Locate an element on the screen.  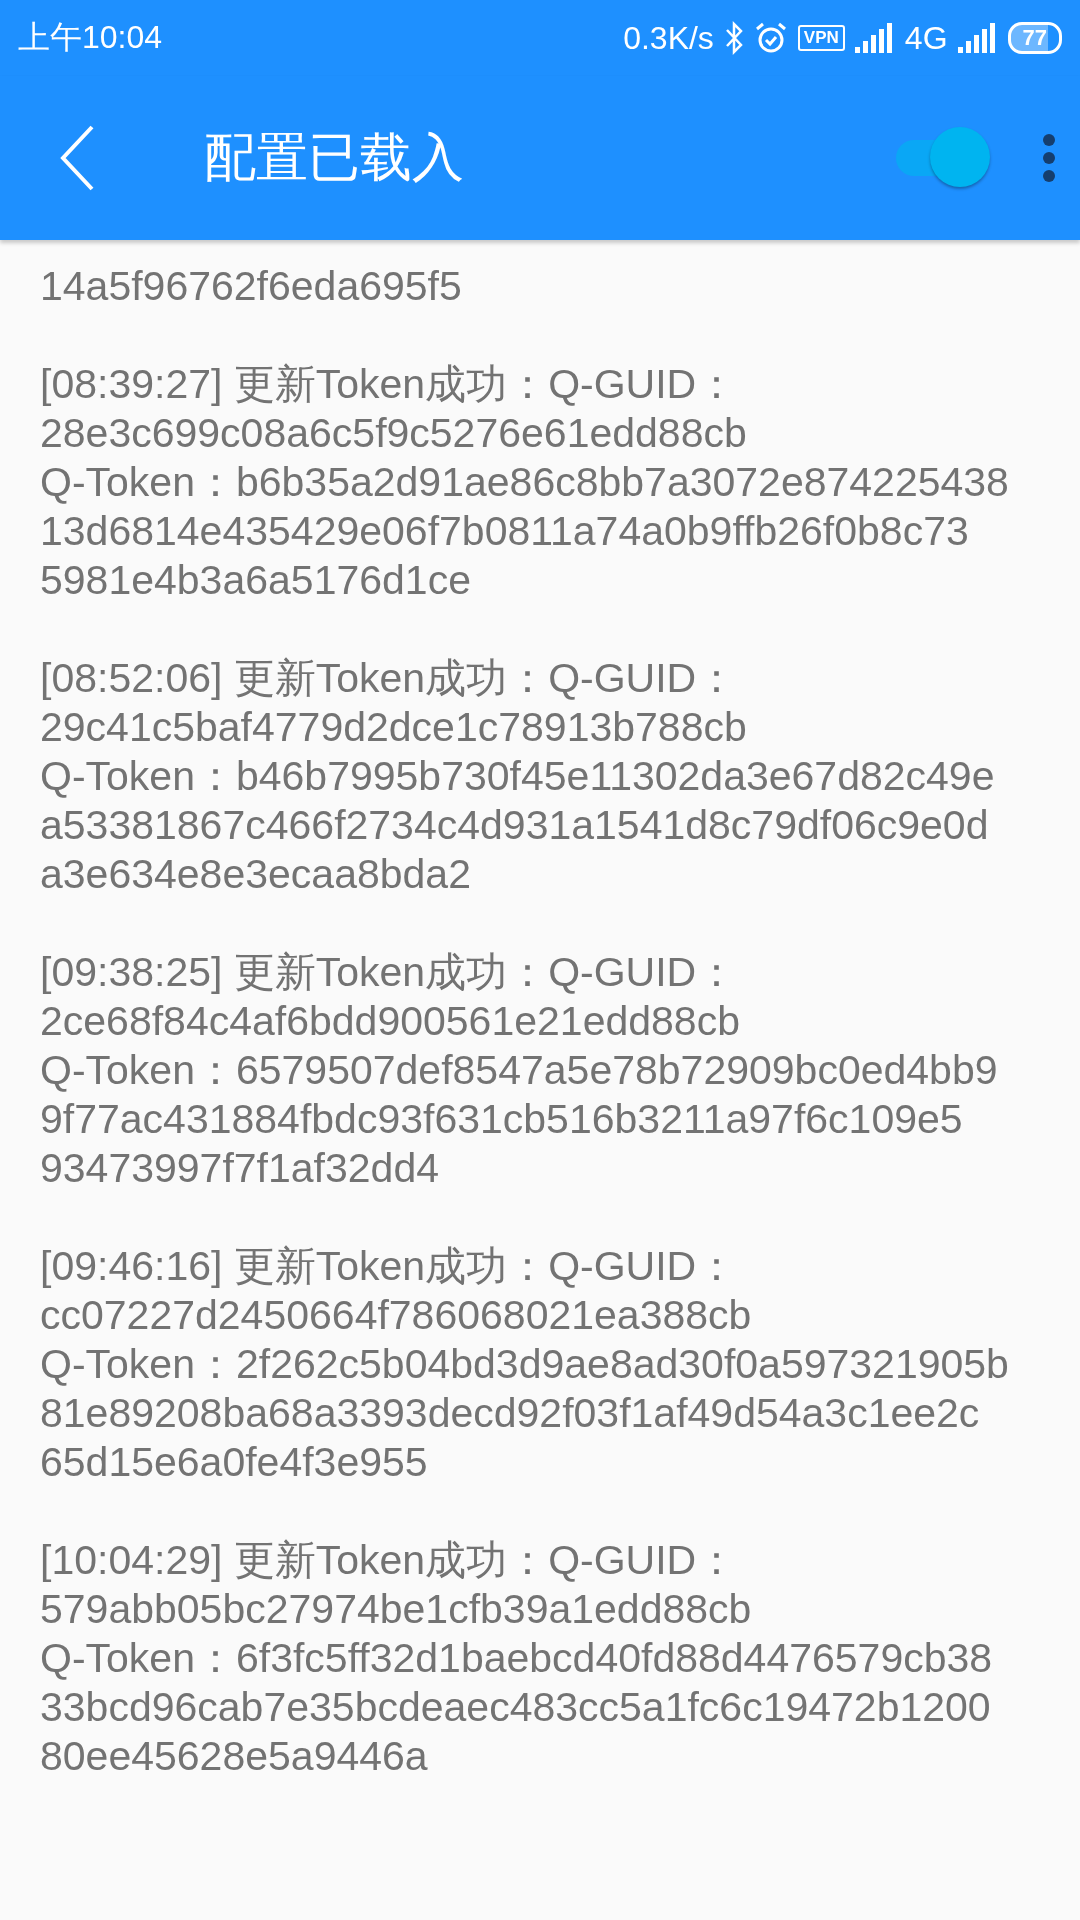
vpn-badge: VPN is located at coordinates (821, 38).